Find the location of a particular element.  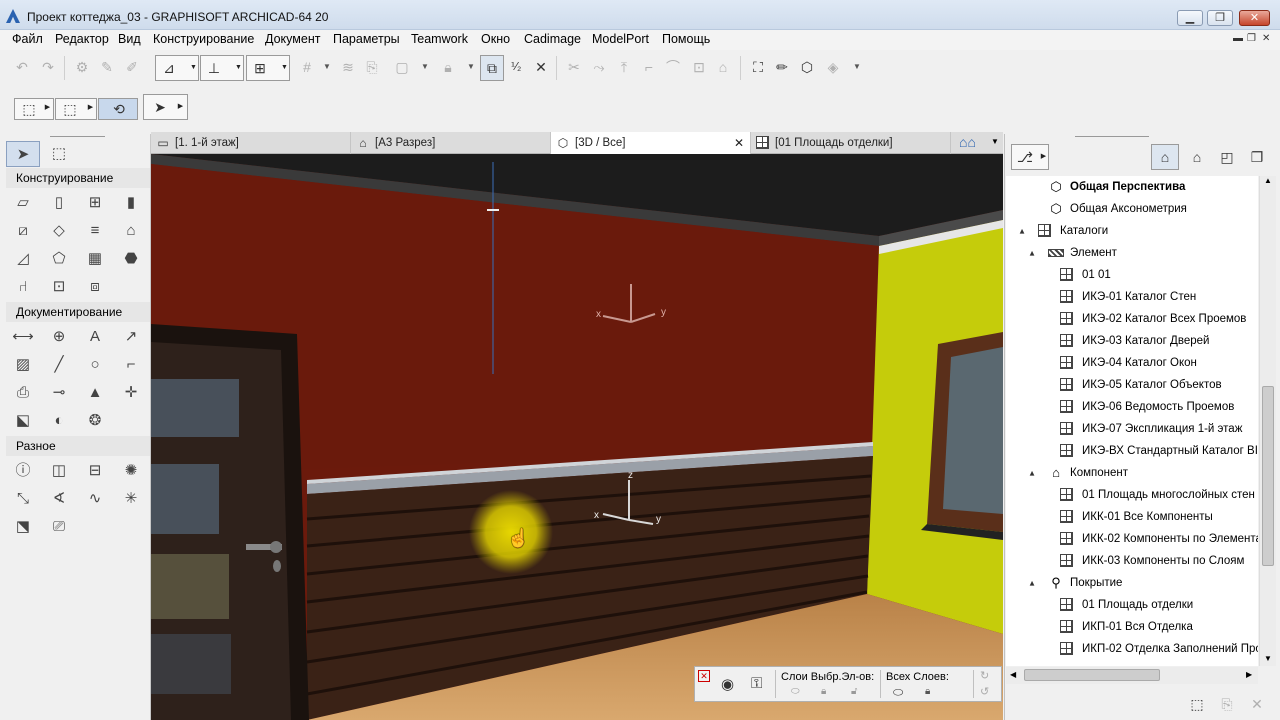

label-tool-icon: ↗ is located at coordinates (131, 337).